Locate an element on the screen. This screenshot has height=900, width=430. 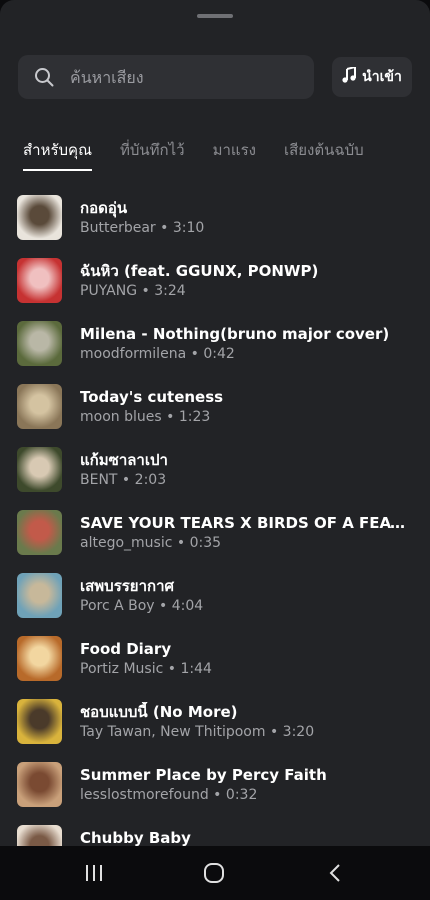
import-button: นำเข้า is located at coordinates (372, 77).